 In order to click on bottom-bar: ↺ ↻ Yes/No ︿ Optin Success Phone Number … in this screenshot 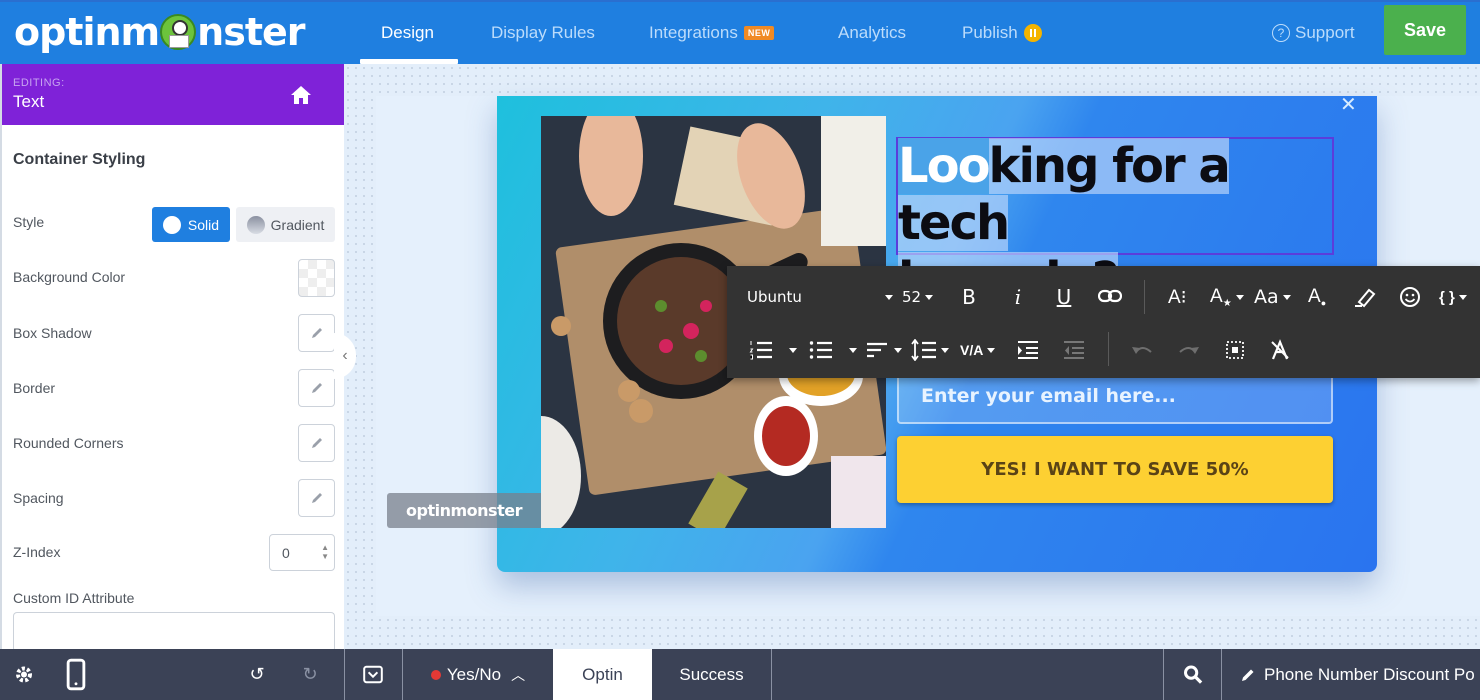, I will do `click(740, 674)`.